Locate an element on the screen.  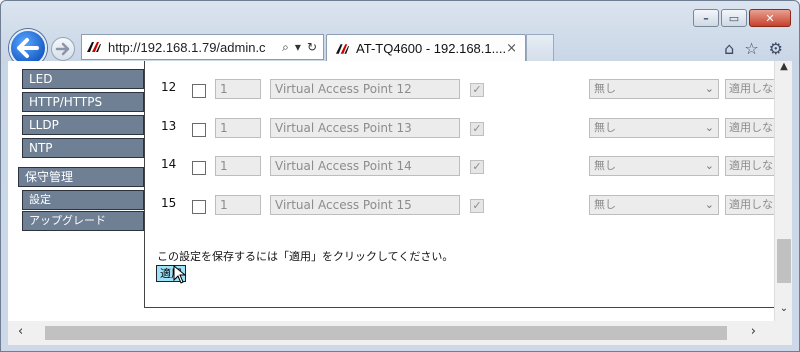
horizontal-scrollbar: ‹ › is located at coordinates (400, 333).